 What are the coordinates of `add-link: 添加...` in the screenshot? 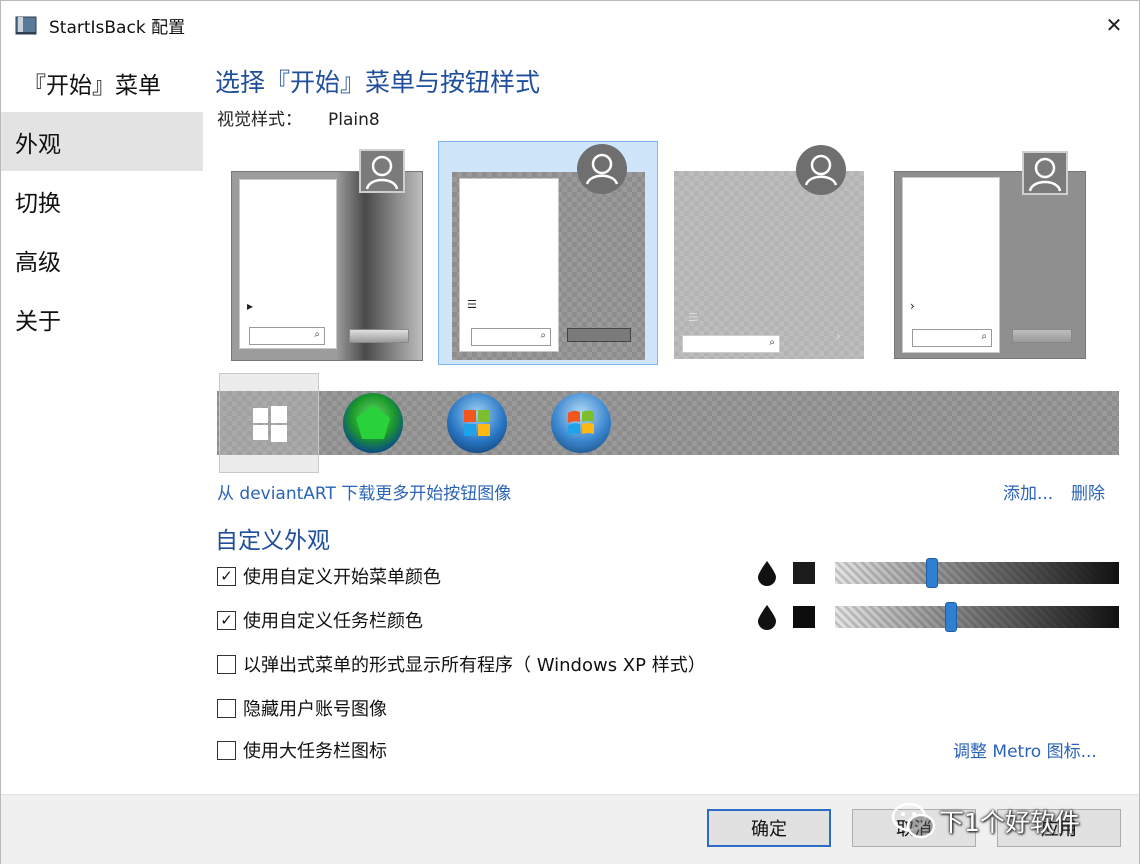 It's located at (1028, 491).